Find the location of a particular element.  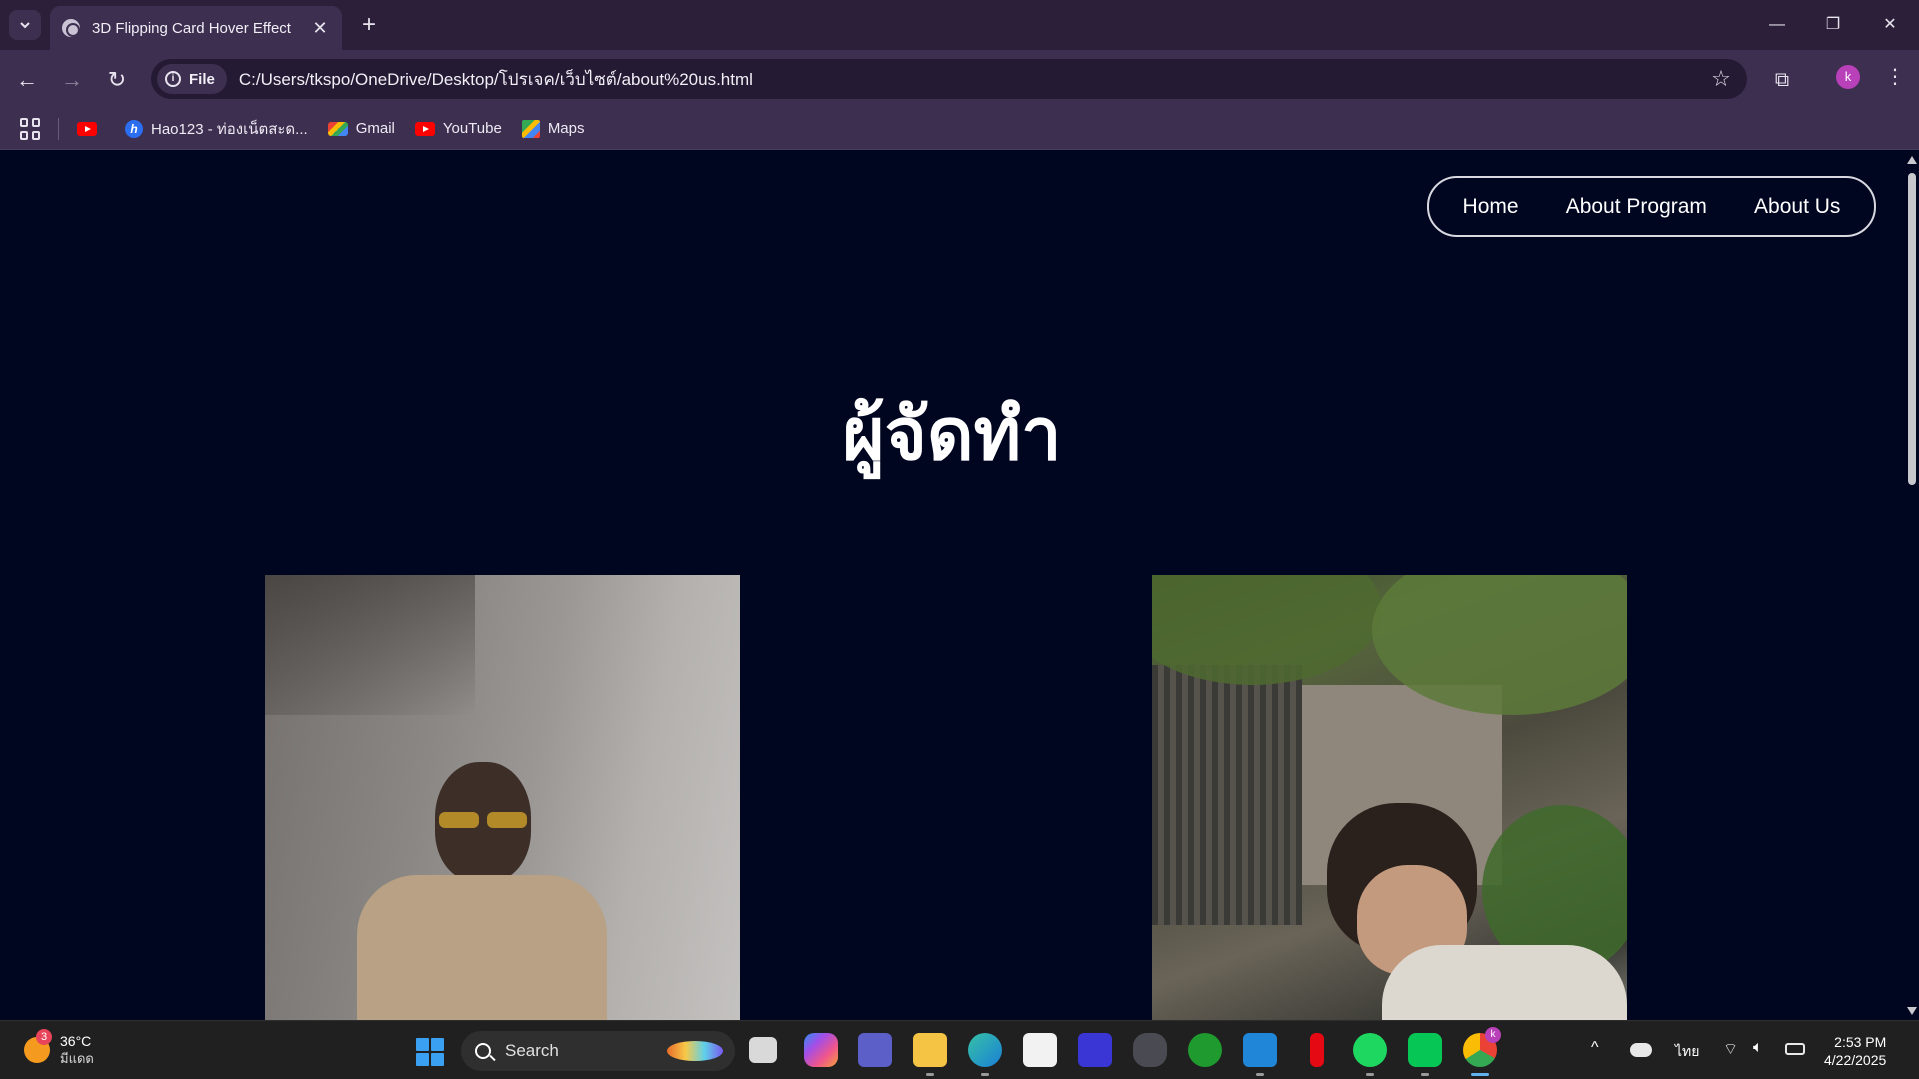

battery-icon is located at coordinates (1795, 1049).